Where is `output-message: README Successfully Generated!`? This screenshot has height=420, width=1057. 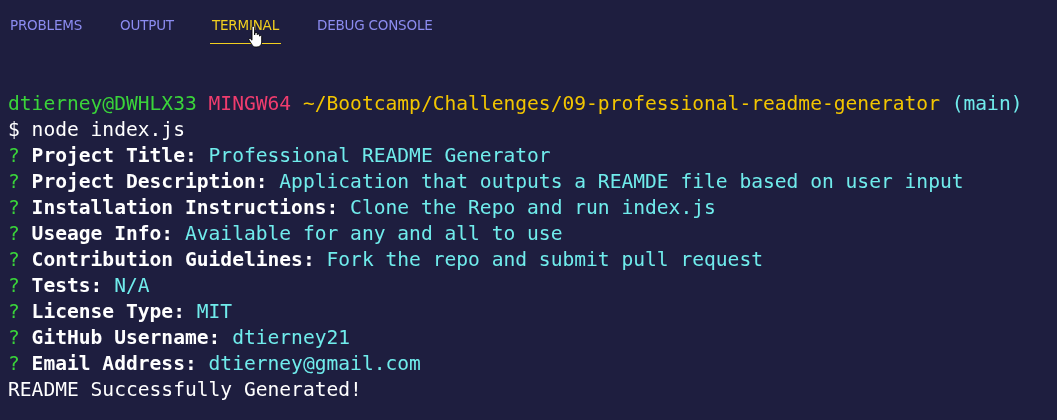
output-message: README Successfully Generated! is located at coordinates (185, 390).